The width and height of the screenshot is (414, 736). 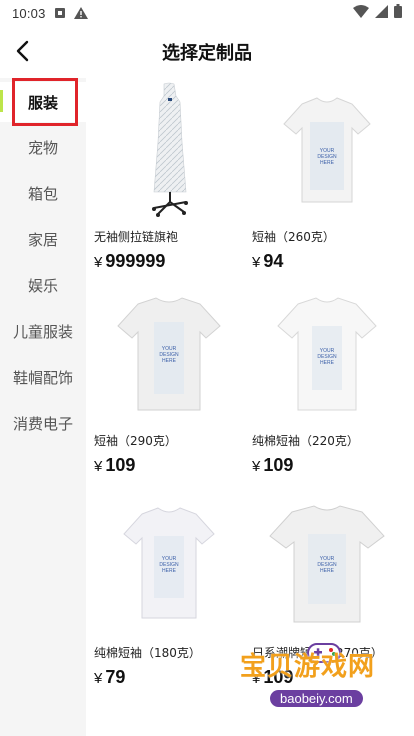 What do you see at coordinates (80, 13) in the screenshot?
I see `warning-icon` at bounding box center [80, 13].